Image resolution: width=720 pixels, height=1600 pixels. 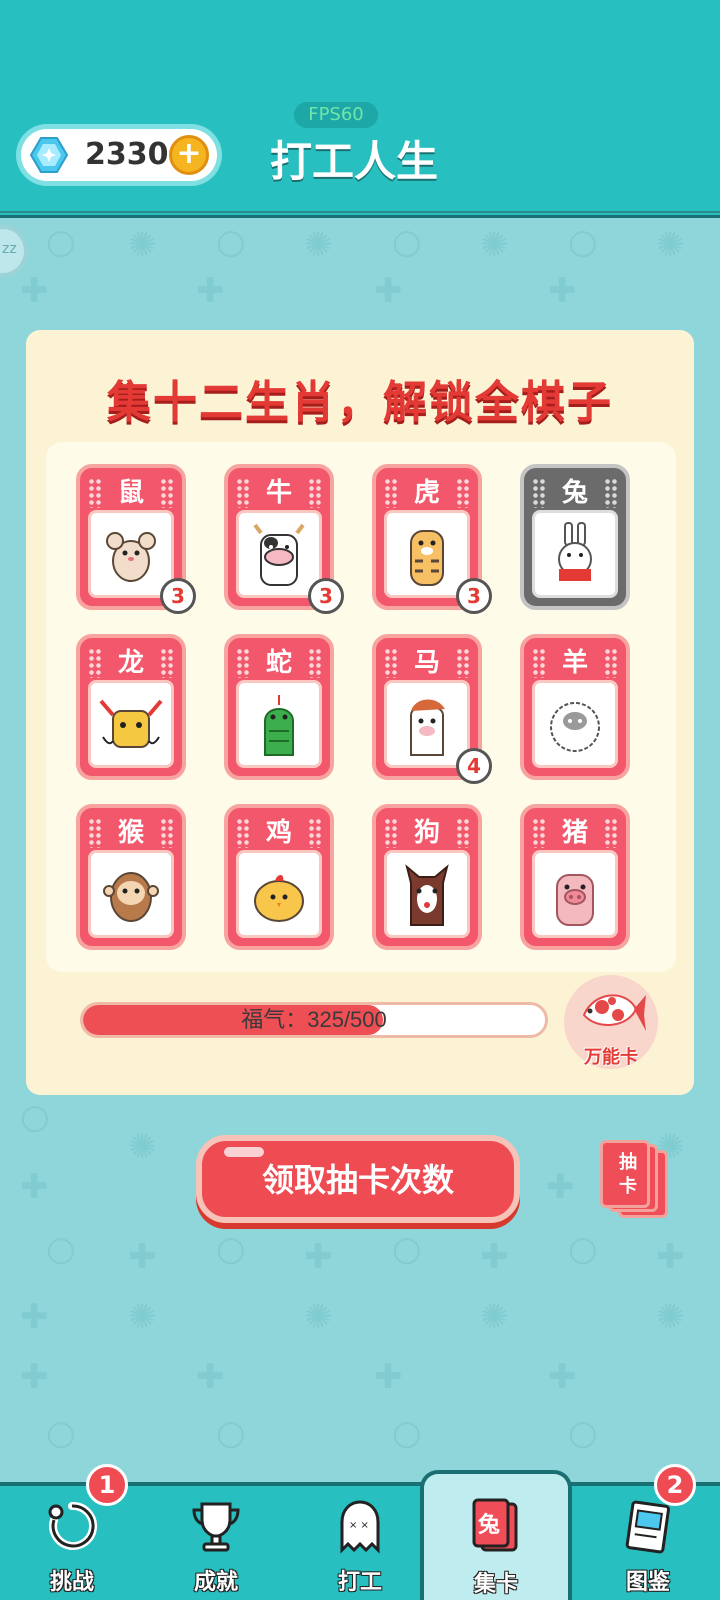 I want to click on zodiac-card: 兔, so click(x=575, y=537).